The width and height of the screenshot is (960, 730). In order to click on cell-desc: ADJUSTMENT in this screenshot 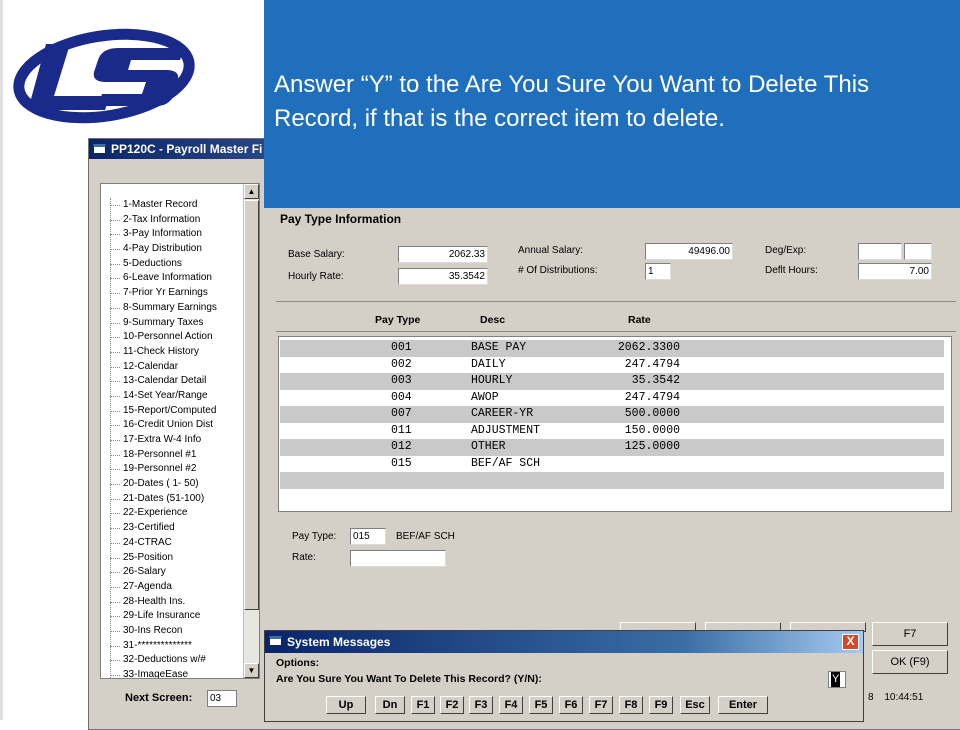, I will do `click(506, 430)`.